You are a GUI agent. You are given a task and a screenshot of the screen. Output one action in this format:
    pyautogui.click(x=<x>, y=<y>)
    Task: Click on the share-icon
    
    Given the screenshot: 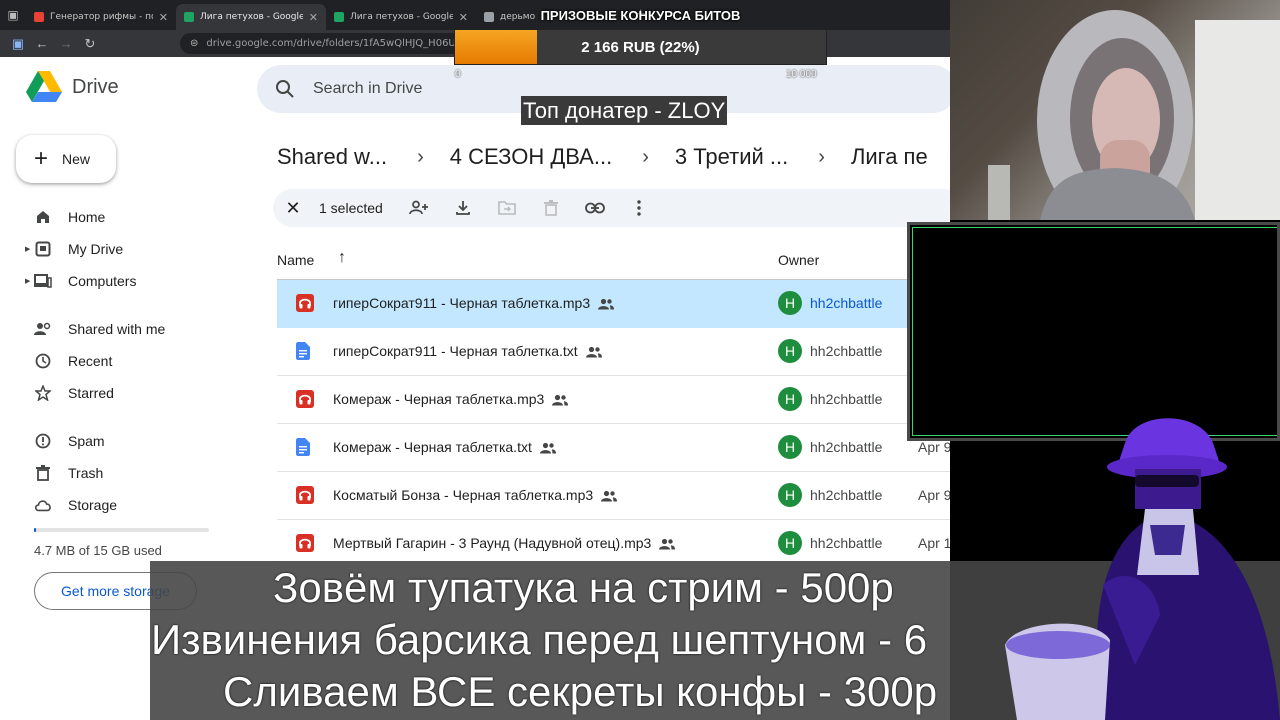 What is the action you would take?
    pyautogui.click(x=419, y=208)
    